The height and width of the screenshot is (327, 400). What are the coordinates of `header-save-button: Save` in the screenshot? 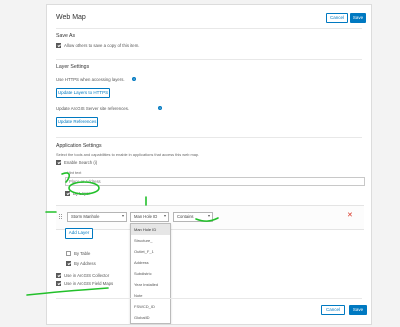 It's located at (358, 18).